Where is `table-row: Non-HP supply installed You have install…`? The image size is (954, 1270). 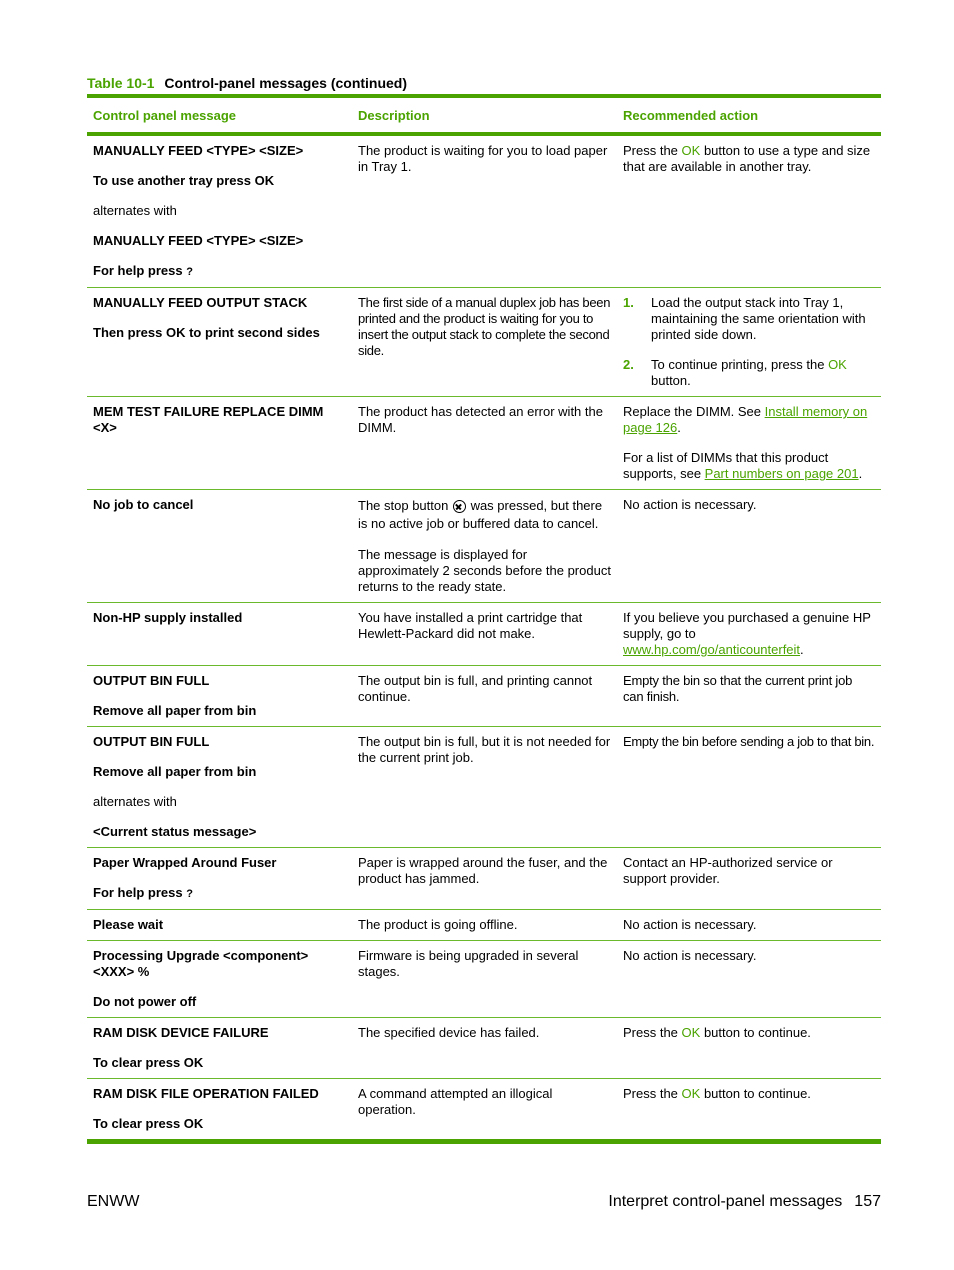
table-row: Non-HP supply installed You have install… is located at coordinates (484, 634).